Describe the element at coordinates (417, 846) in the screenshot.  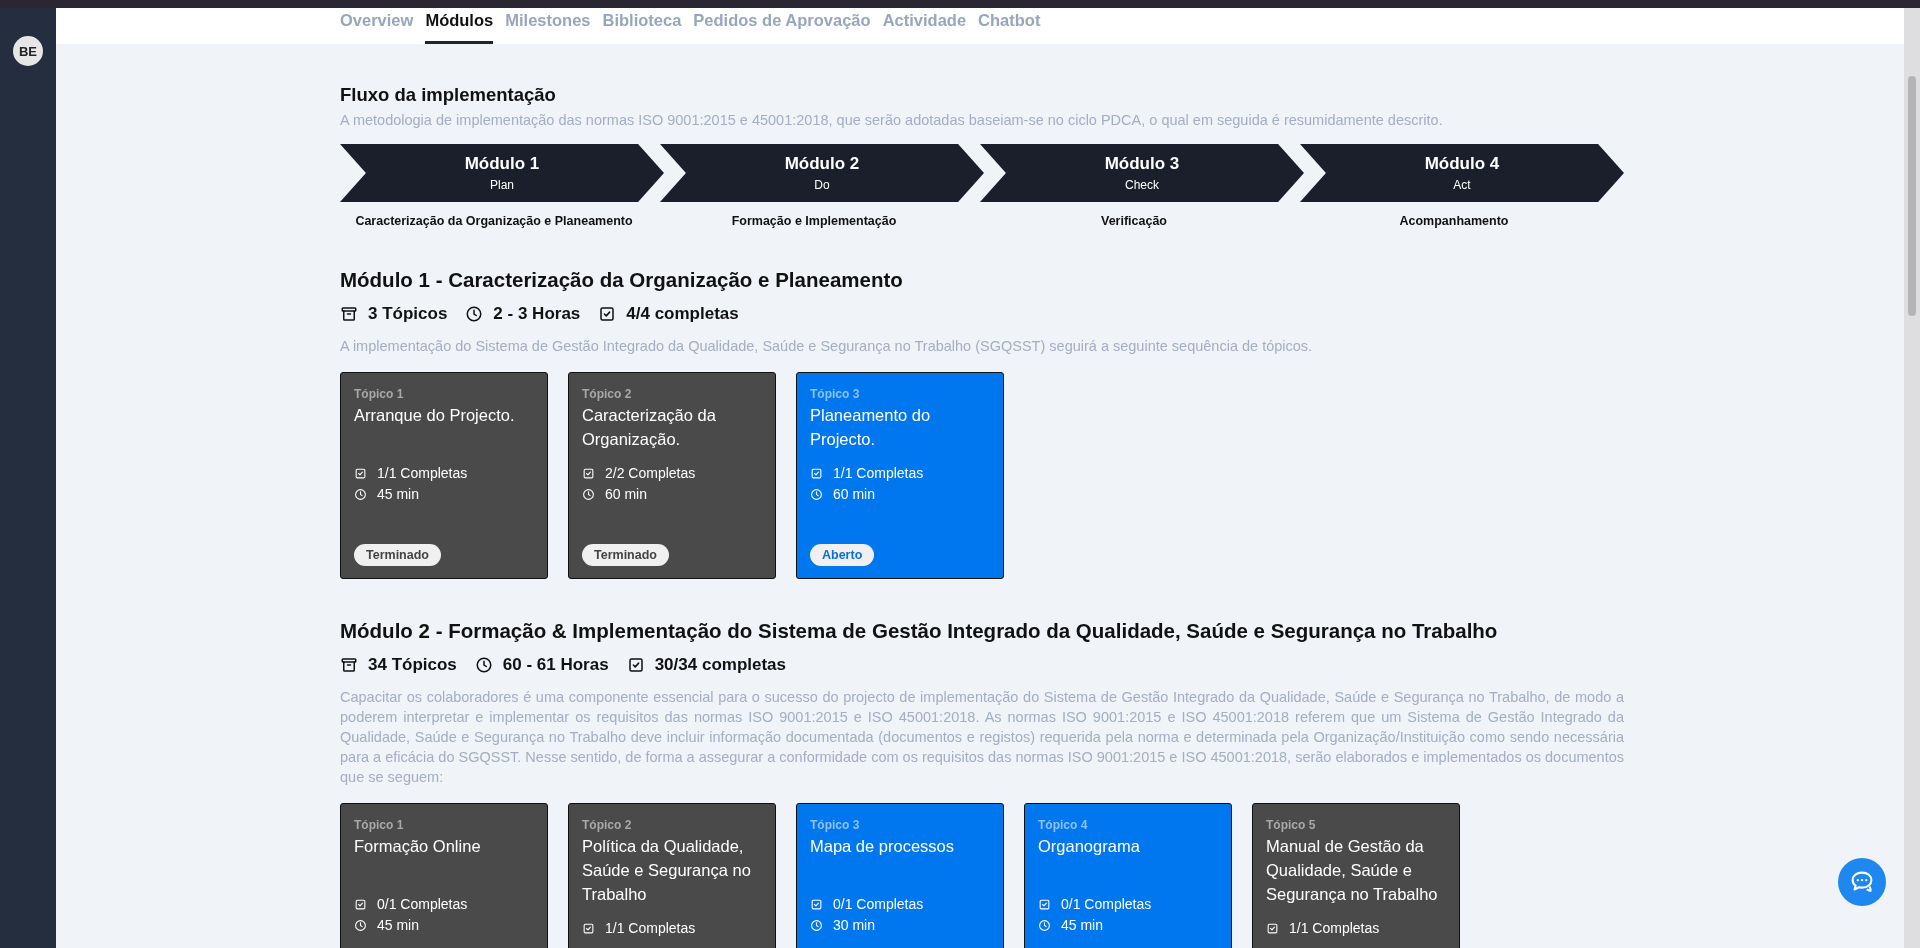
I see `topic-title: Formação Online` at that location.